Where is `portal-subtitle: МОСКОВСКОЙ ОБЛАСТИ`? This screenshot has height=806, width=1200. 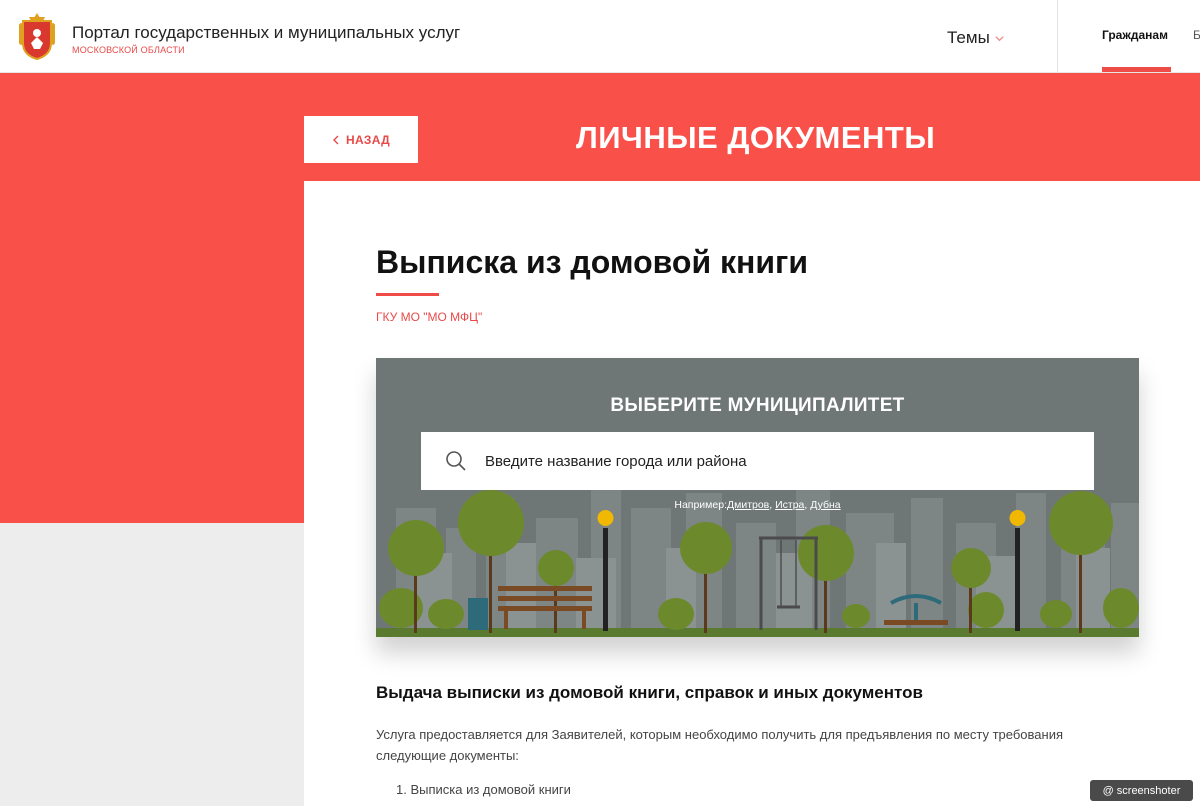
portal-subtitle: МОСКОВСКОЙ ОБЛАСТИ is located at coordinates (128, 50).